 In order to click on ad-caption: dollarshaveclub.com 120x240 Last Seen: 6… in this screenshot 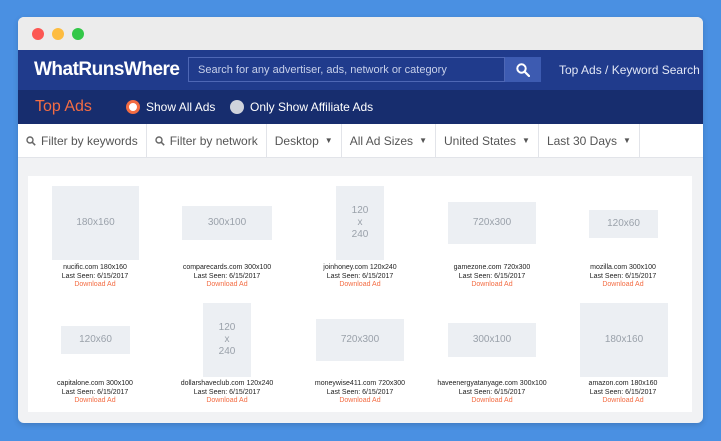, I will do `click(227, 393)`.